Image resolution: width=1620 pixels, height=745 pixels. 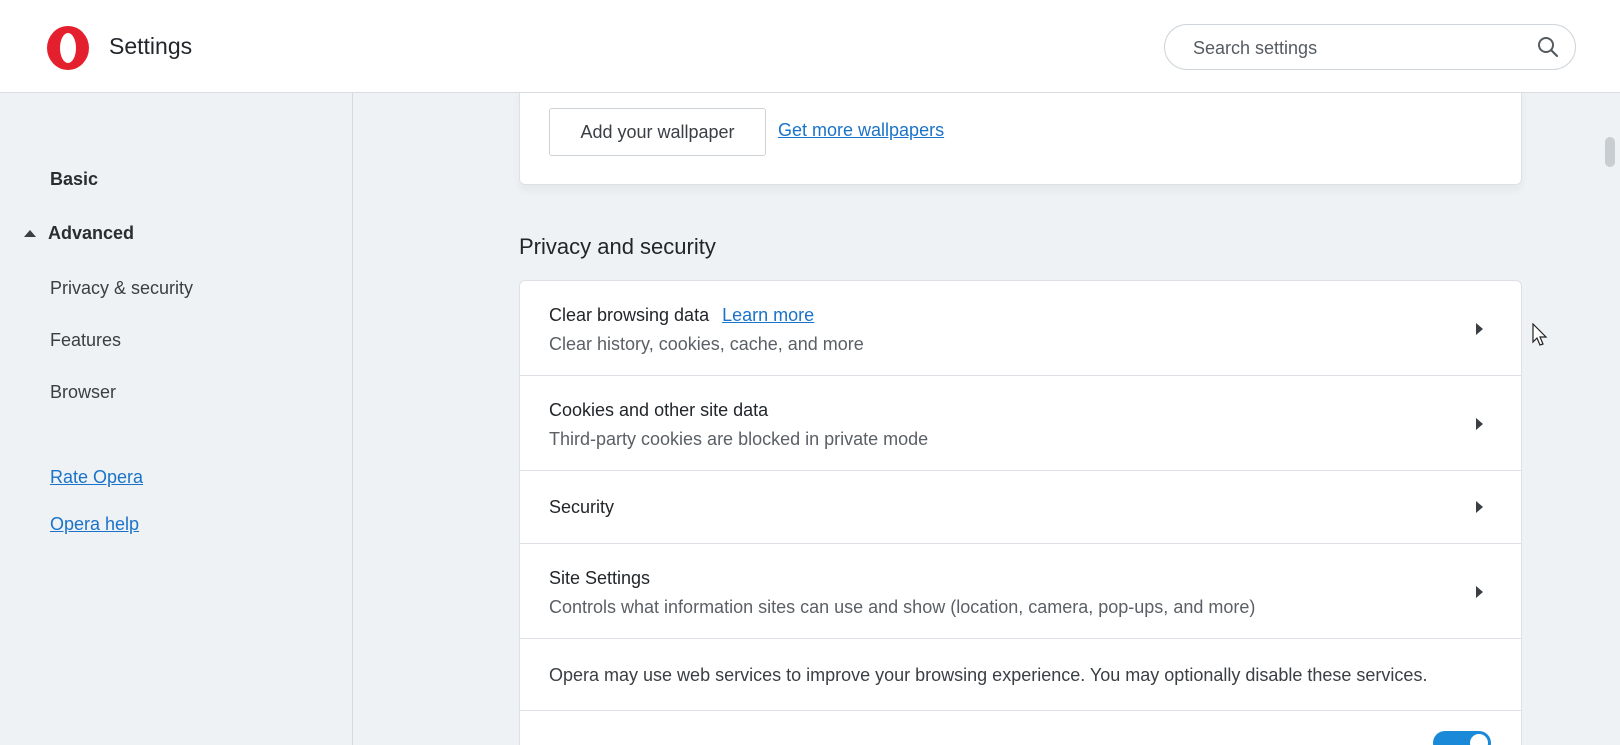 I want to click on row-title: Security, so click(x=582, y=507).